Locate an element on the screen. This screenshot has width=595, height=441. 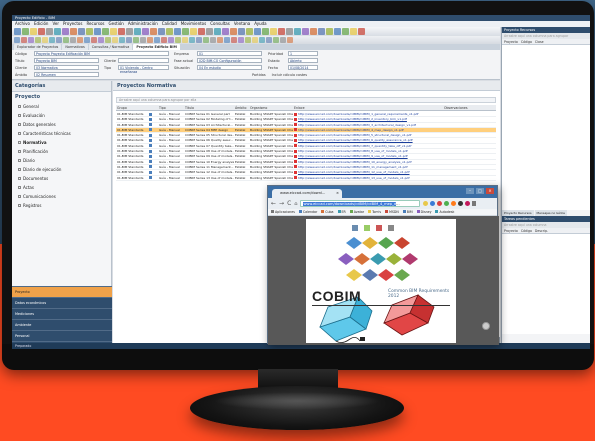
resumen-field: 02 Resumen is located at coordinates (66, 74).